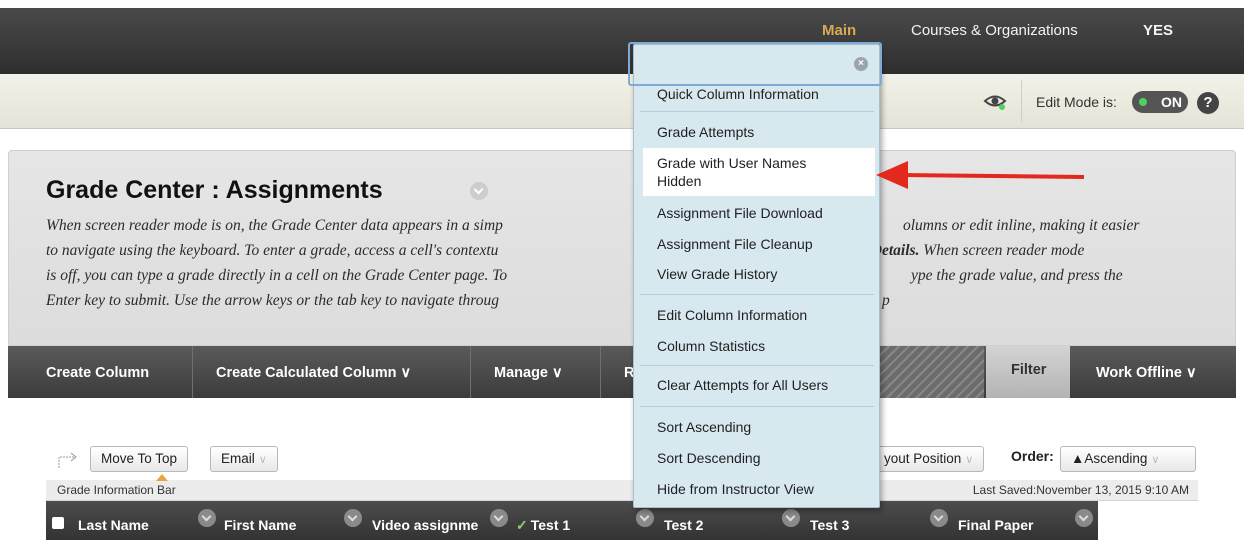 This screenshot has height=540, width=1244. What do you see at coordinates (550, 525) in the screenshot?
I see `test-1-label: Test 1` at bounding box center [550, 525].